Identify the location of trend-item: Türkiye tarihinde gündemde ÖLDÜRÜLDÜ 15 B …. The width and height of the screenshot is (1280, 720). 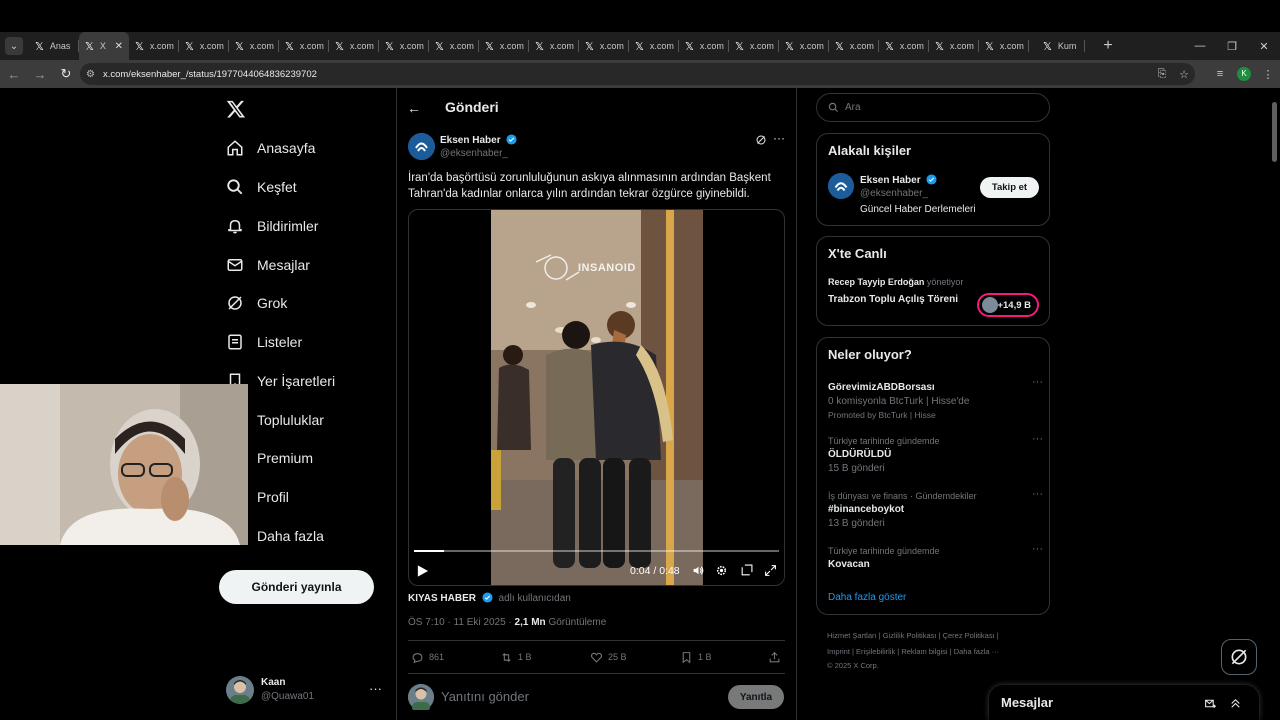
(935, 453).